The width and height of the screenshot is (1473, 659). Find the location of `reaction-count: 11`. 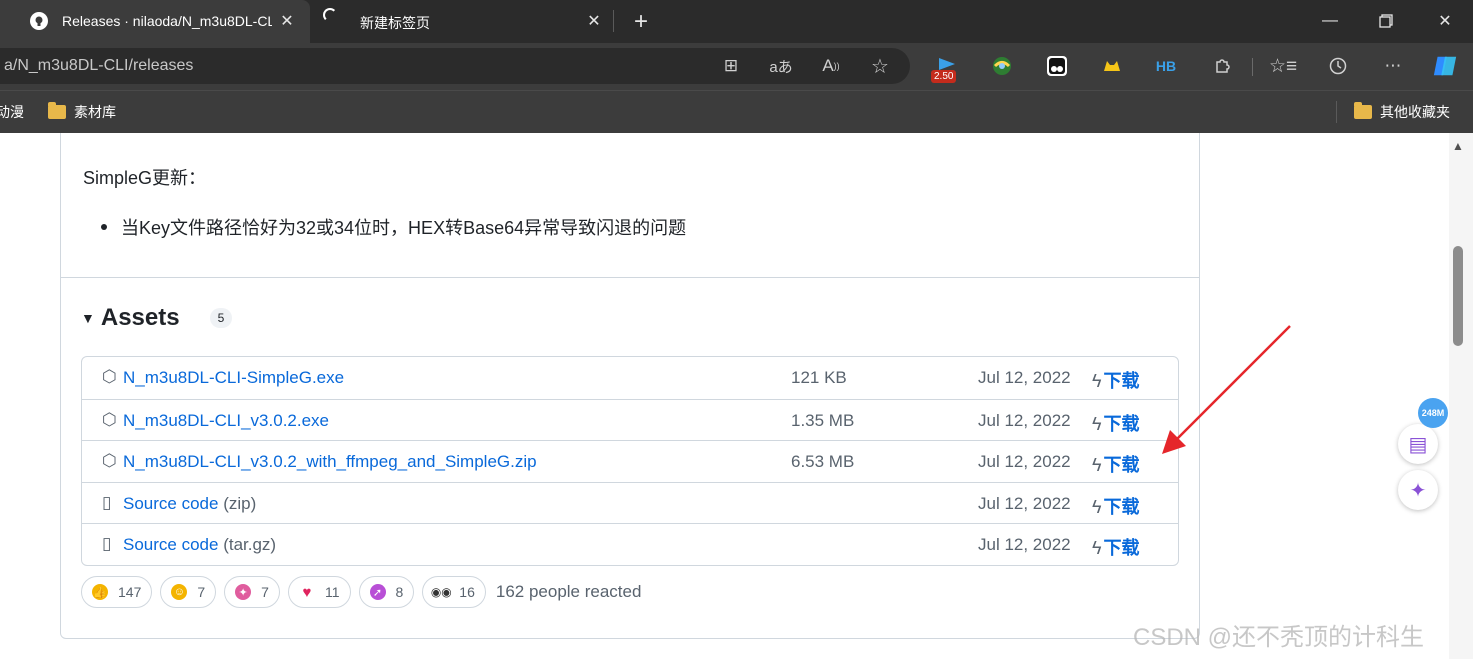

reaction-count: 11 is located at coordinates (332, 592).